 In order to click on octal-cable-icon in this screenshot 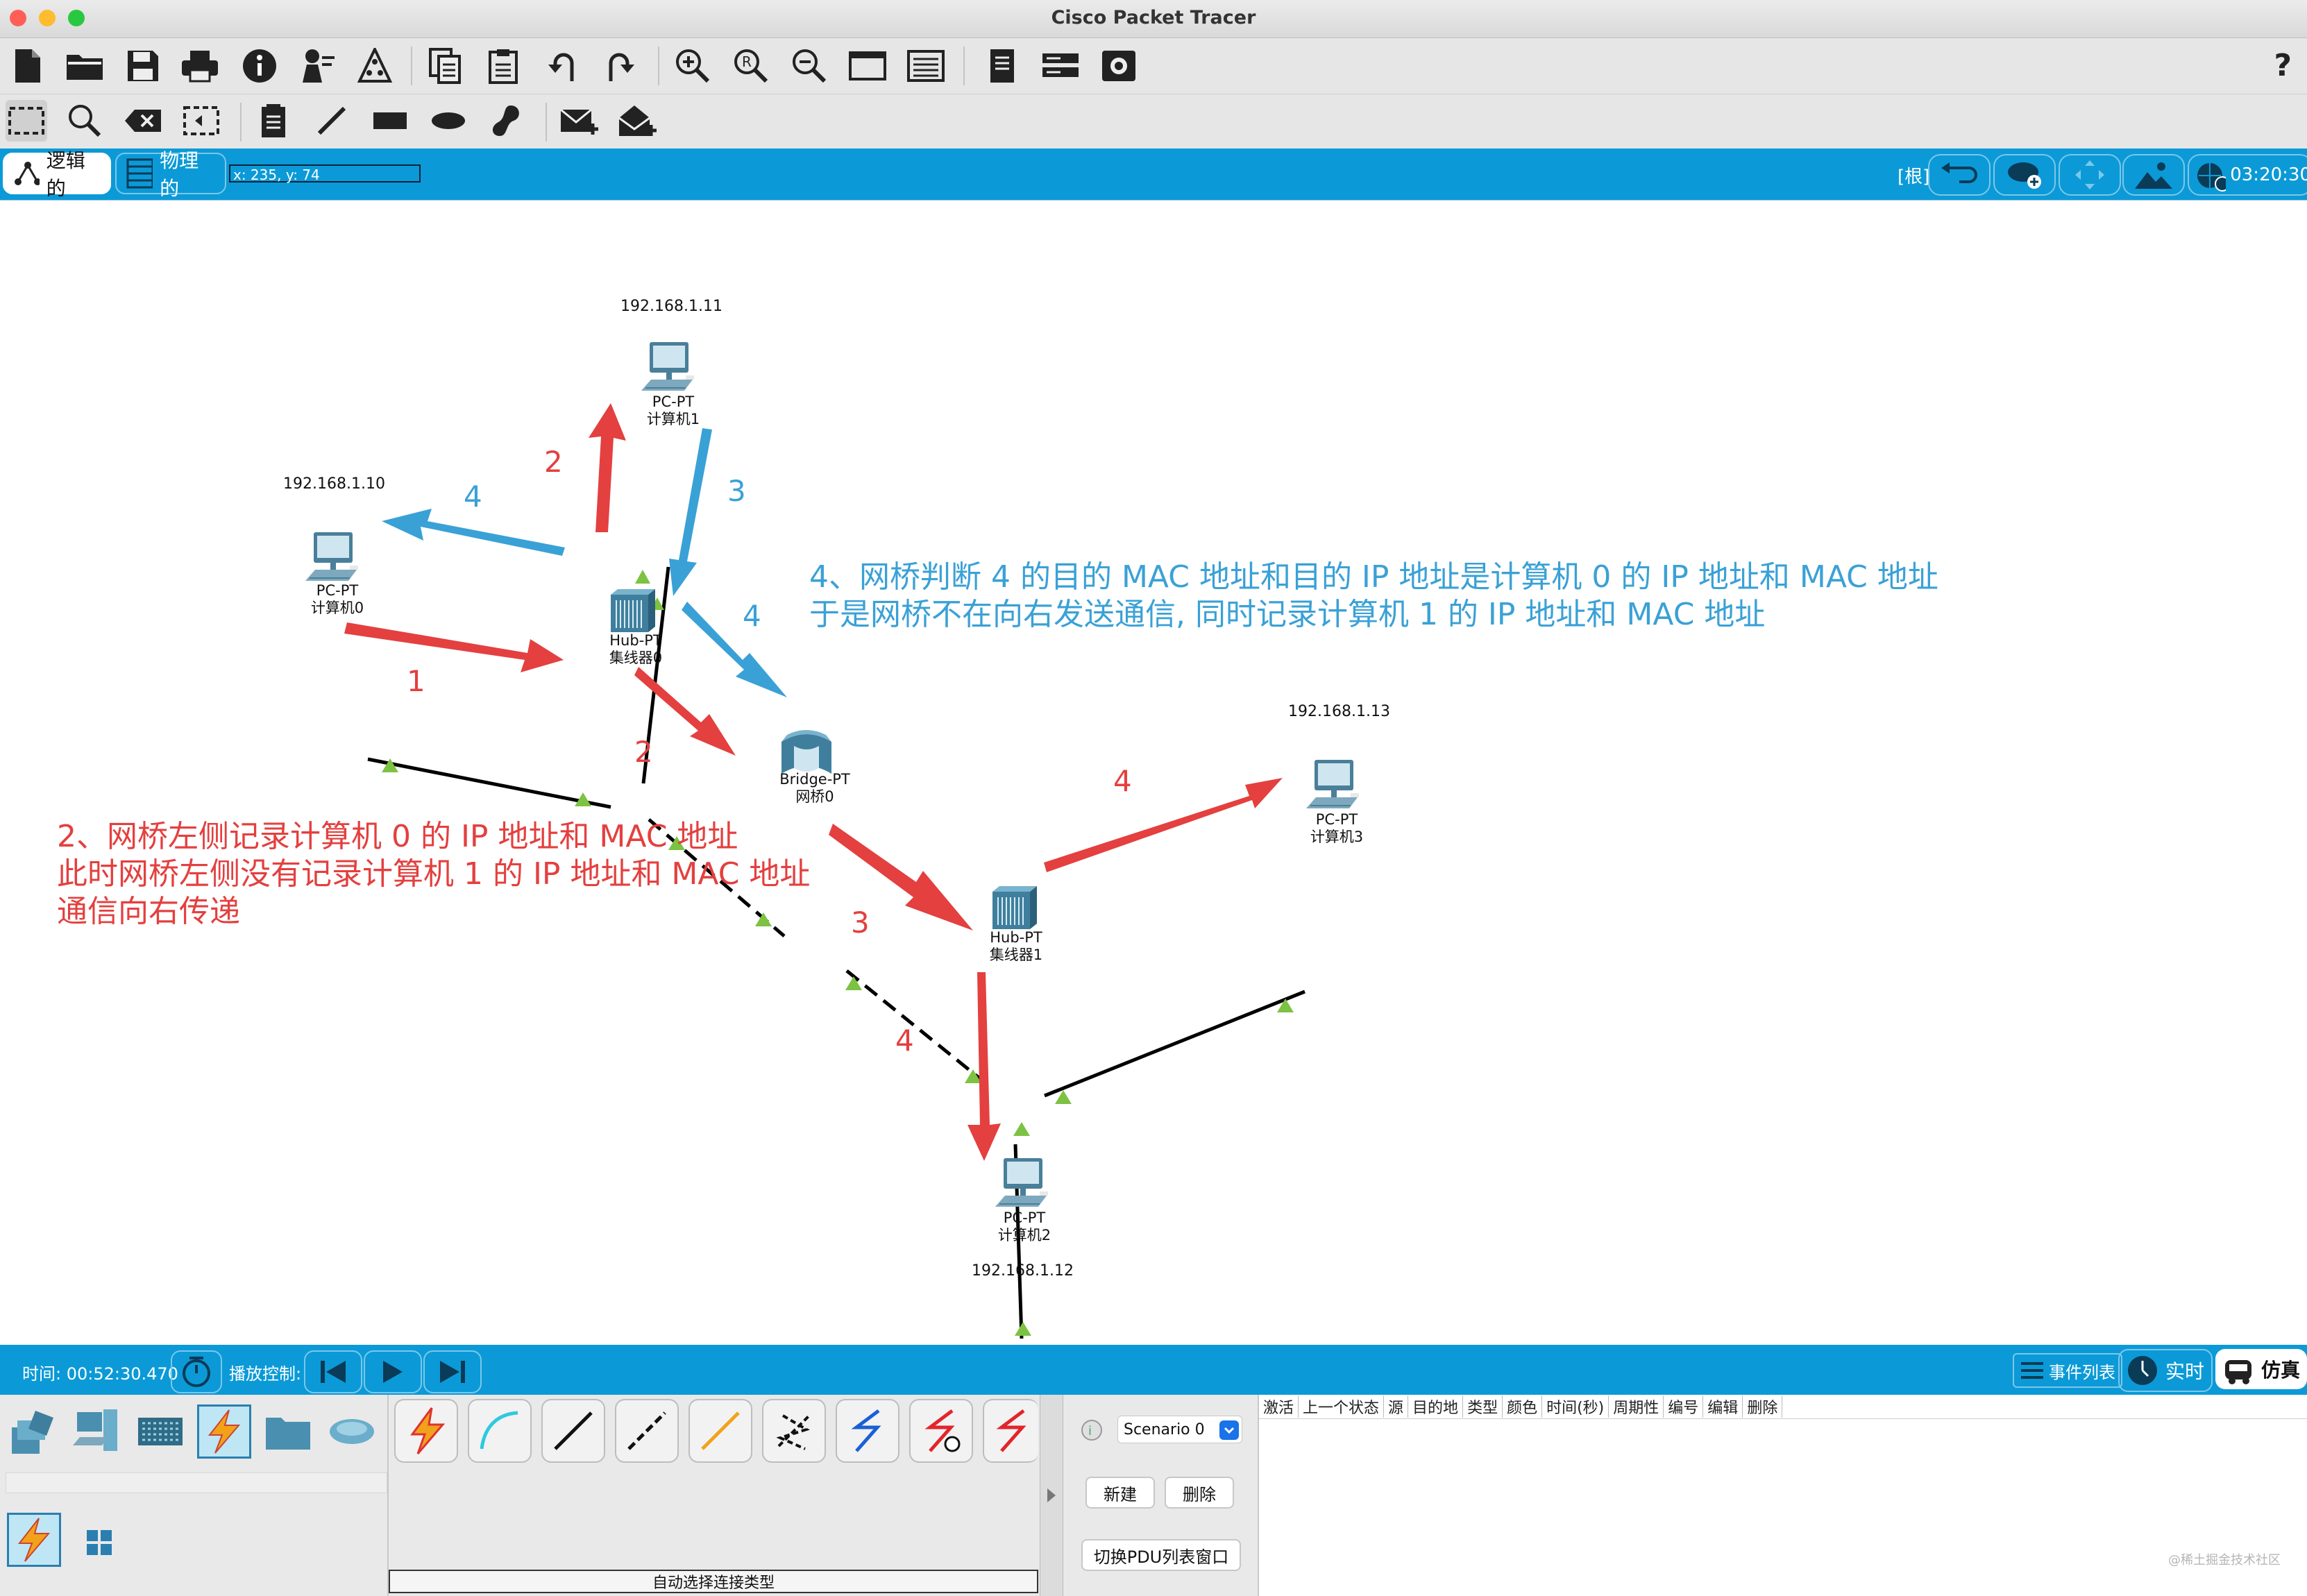, I will do `click(1010, 1431)`.